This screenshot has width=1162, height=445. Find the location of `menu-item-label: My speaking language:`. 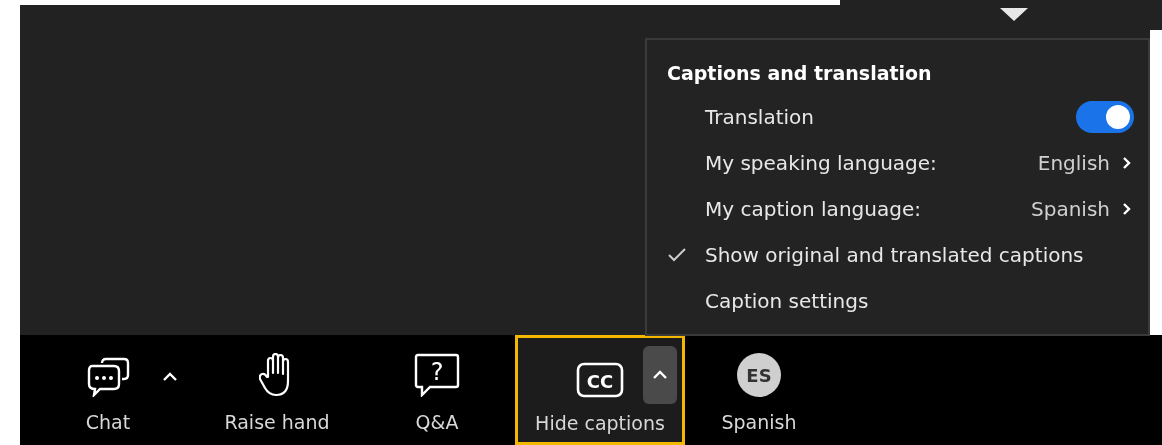

menu-item-label: My speaking language: is located at coordinates (821, 163).